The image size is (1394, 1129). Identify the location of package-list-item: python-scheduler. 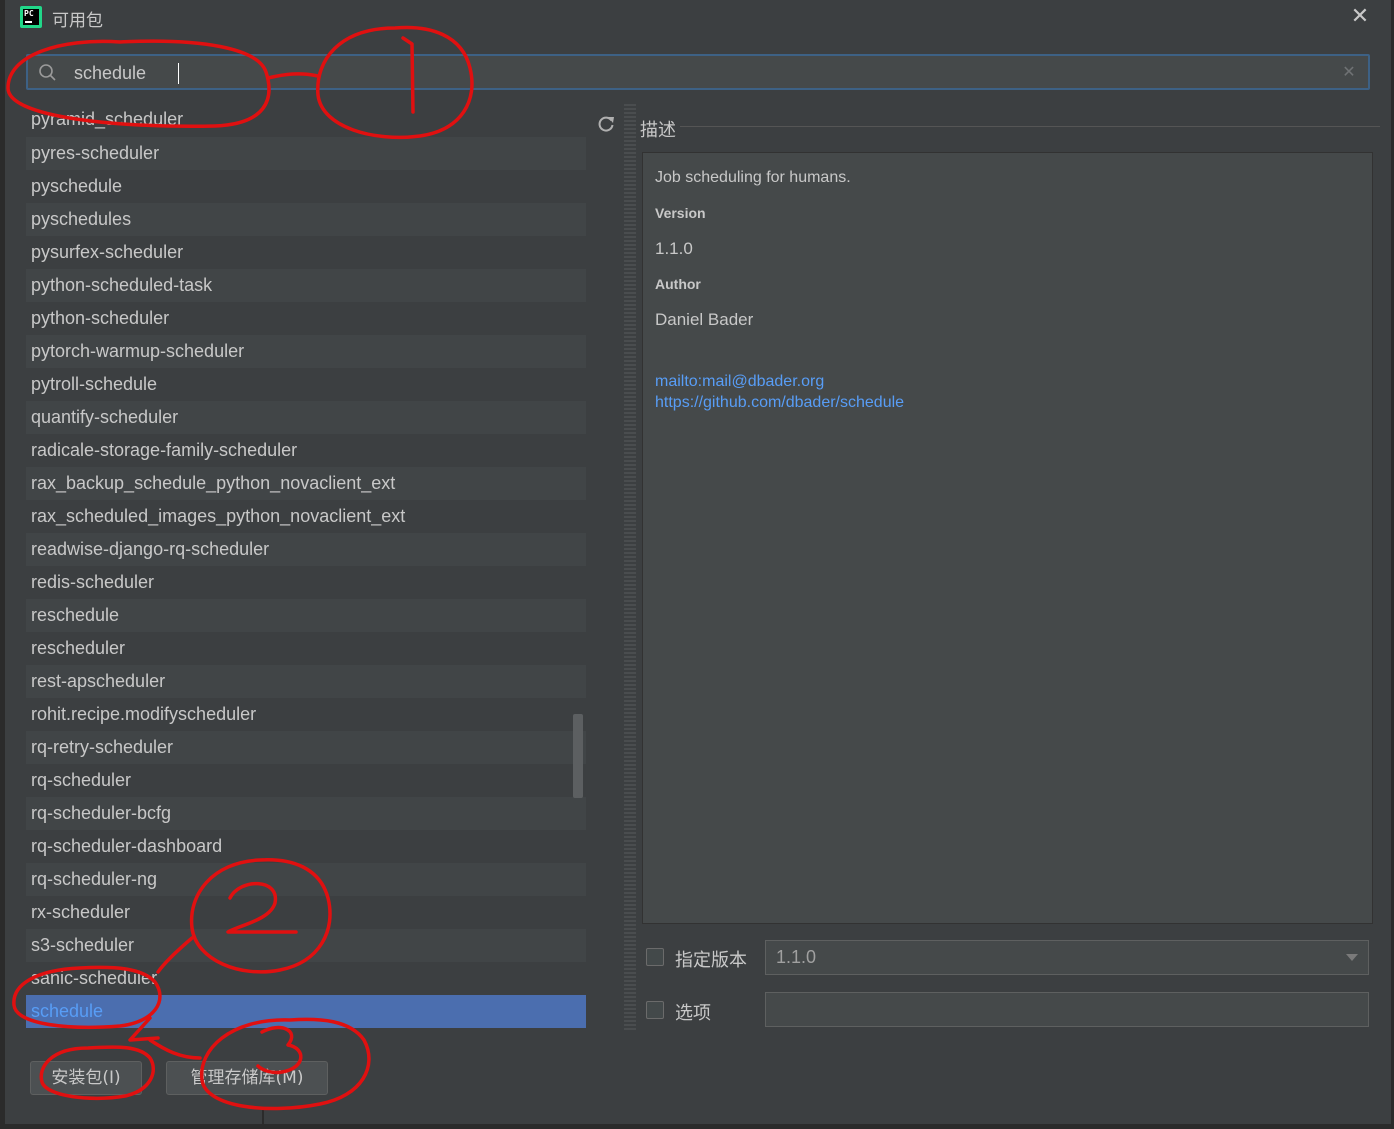
(306, 318).